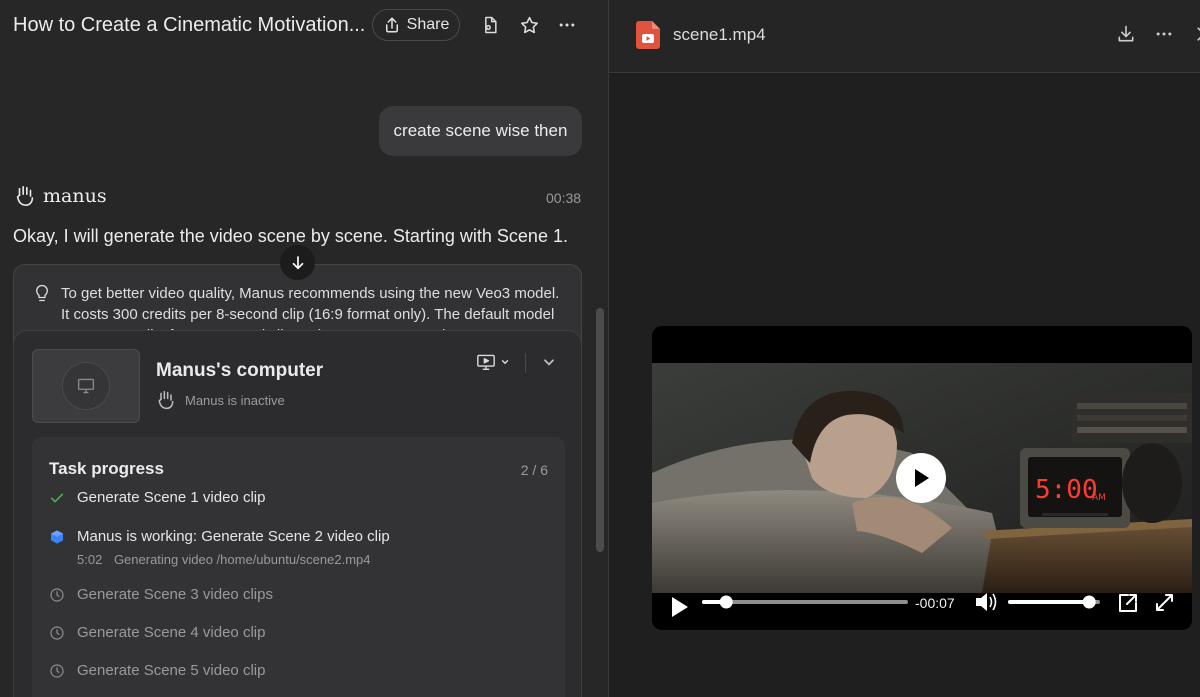 This screenshot has height=697, width=1200. I want to click on computer-status: Manus is inactive, so click(220, 400).